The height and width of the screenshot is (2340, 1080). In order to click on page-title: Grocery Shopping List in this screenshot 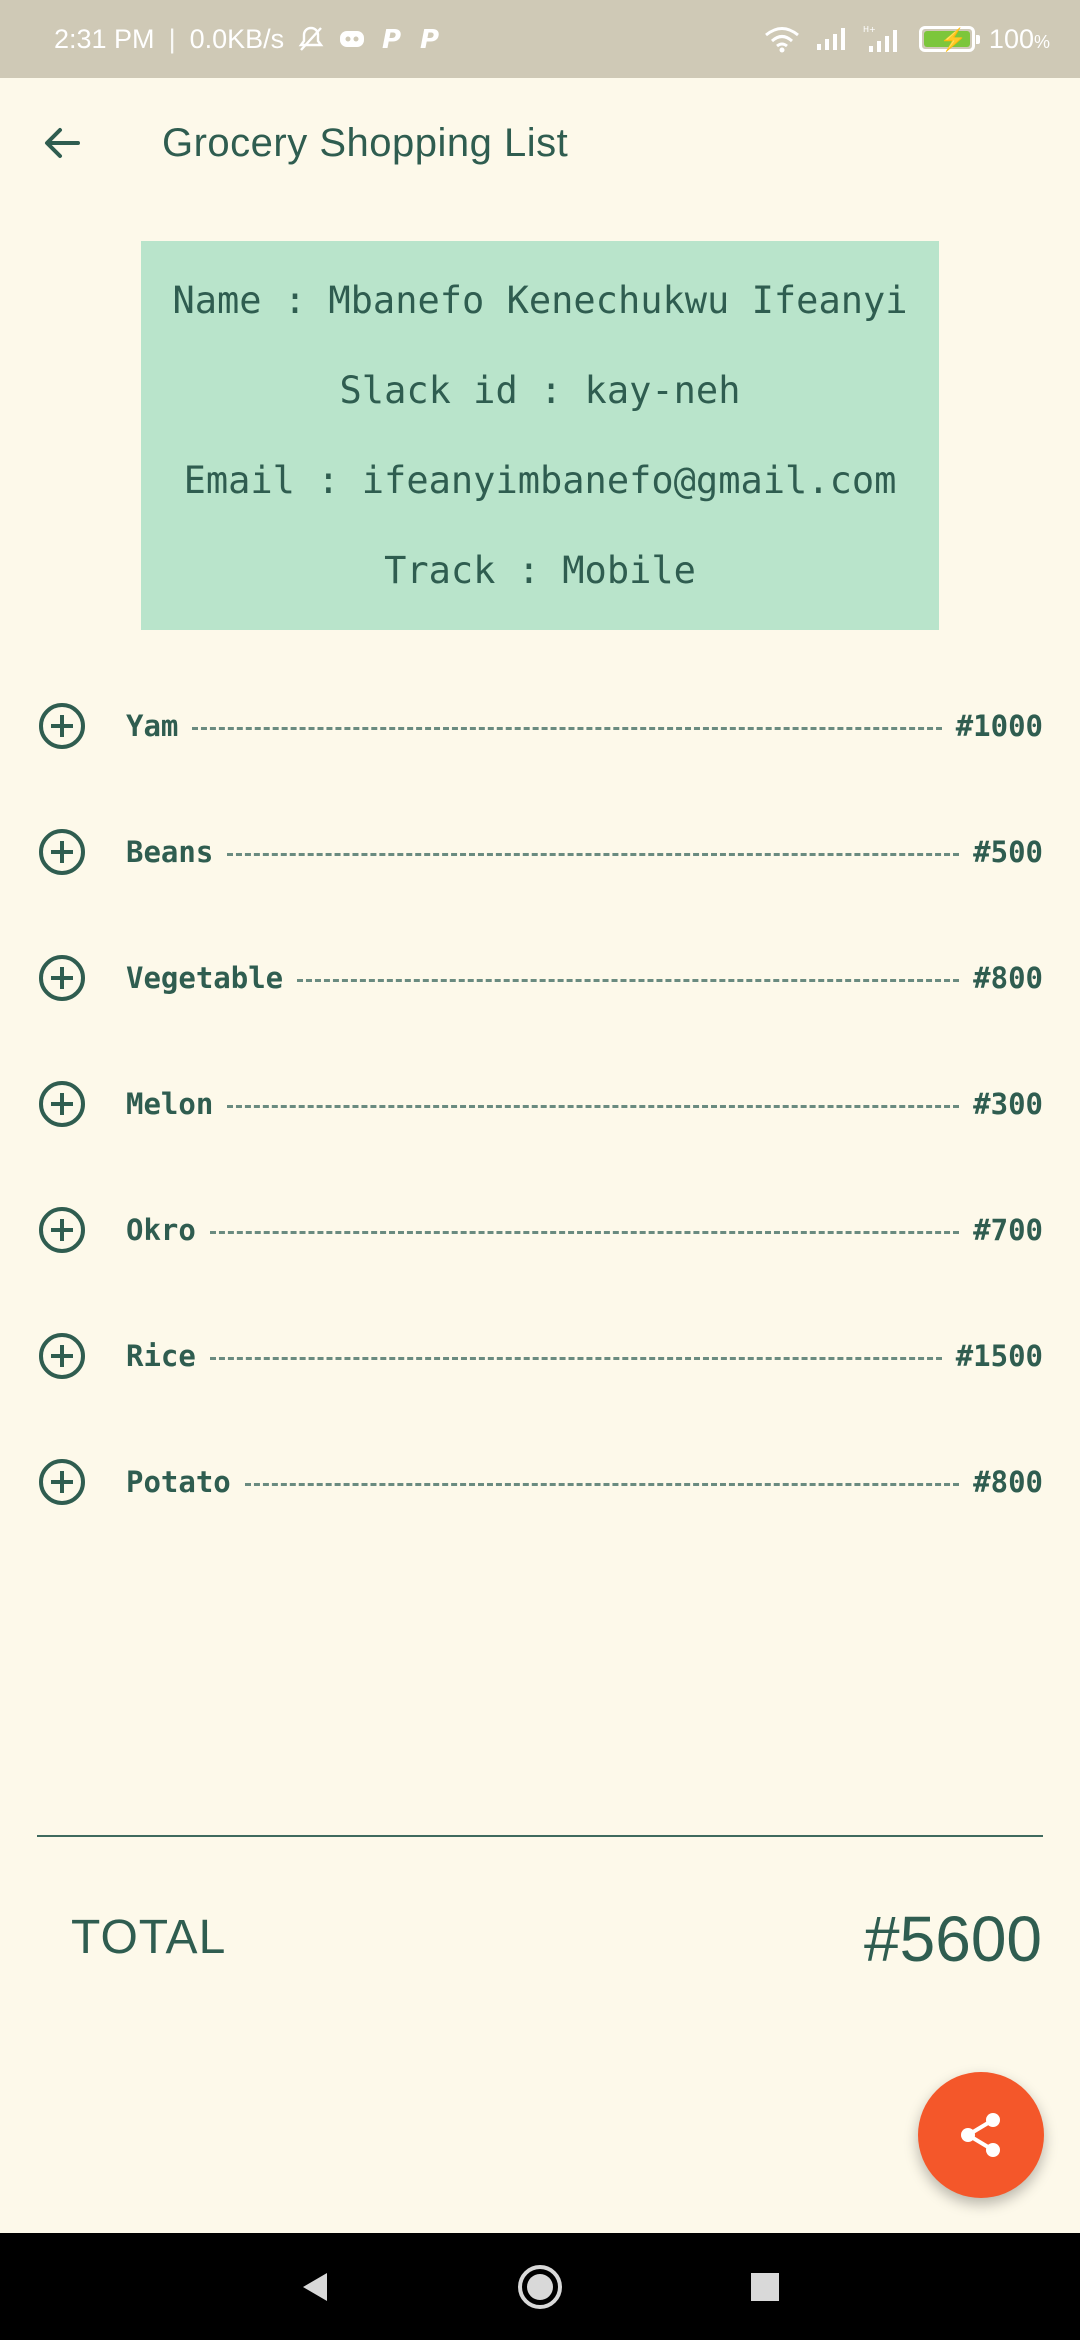, I will do `click(365, 142)`.